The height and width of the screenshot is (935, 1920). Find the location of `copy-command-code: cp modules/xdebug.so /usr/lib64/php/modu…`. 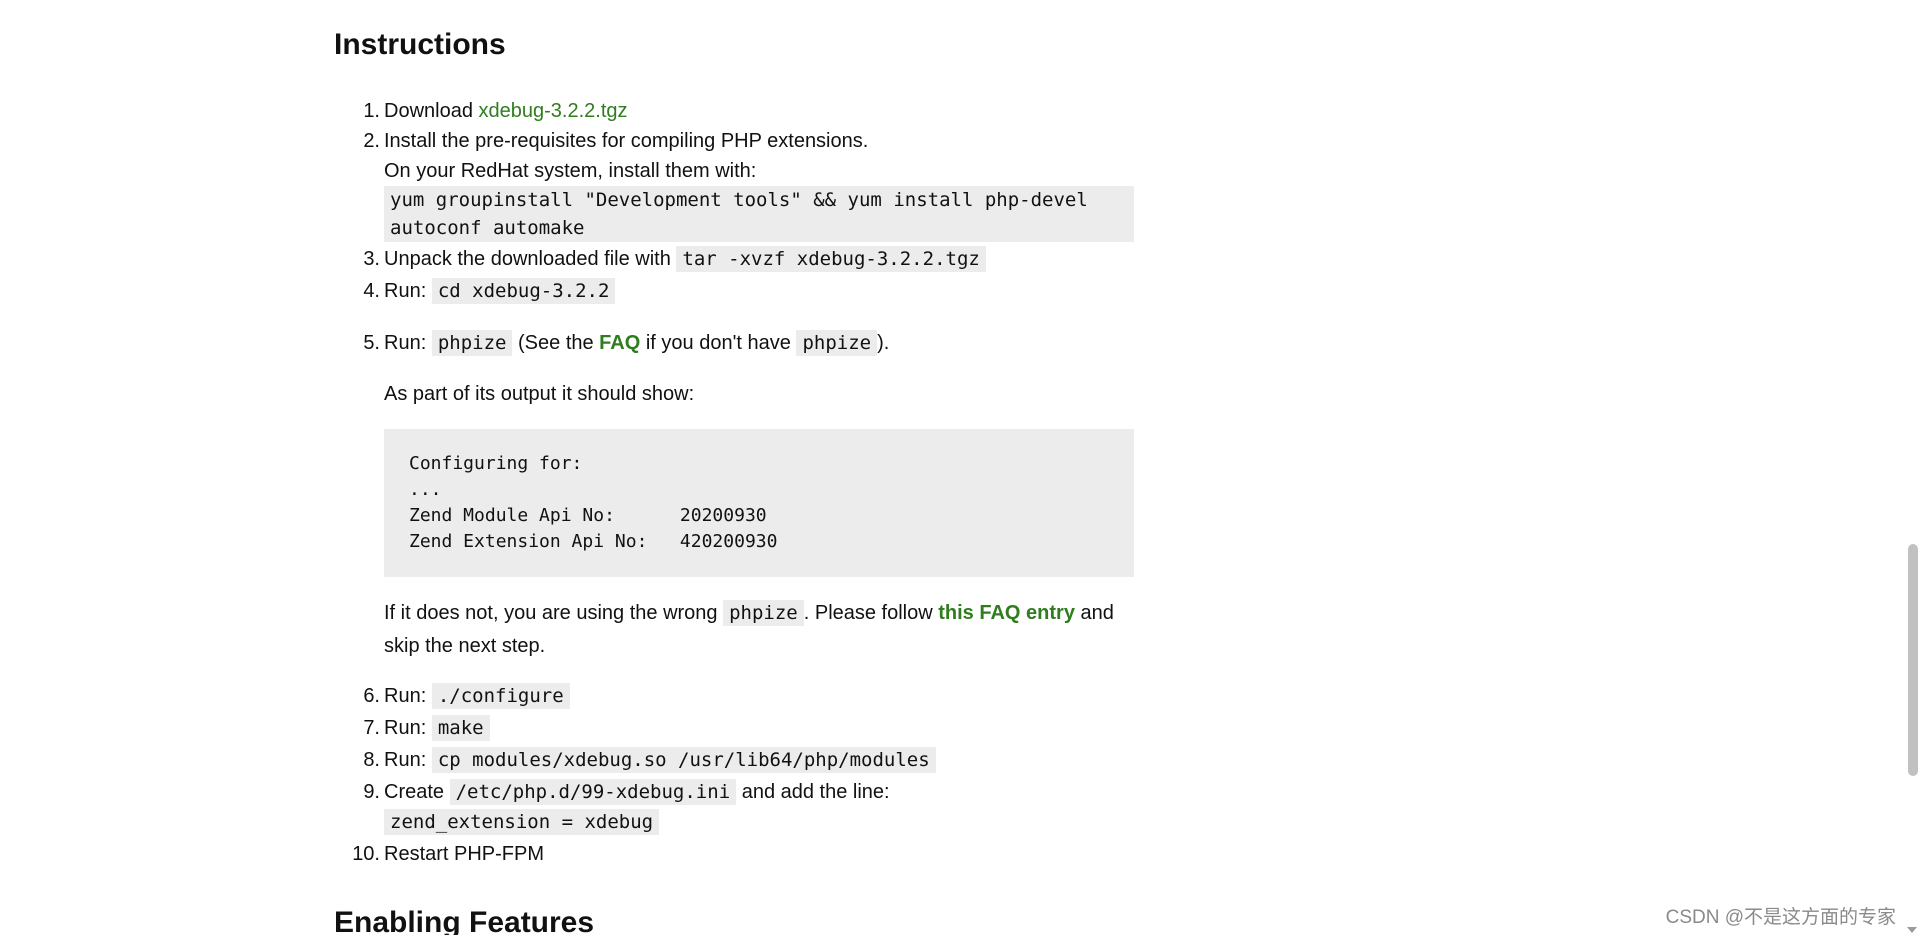

copy-command-code: cp modules/xdebug.so /usr/lib64/php/modu… is located at coordinates (683, 760).